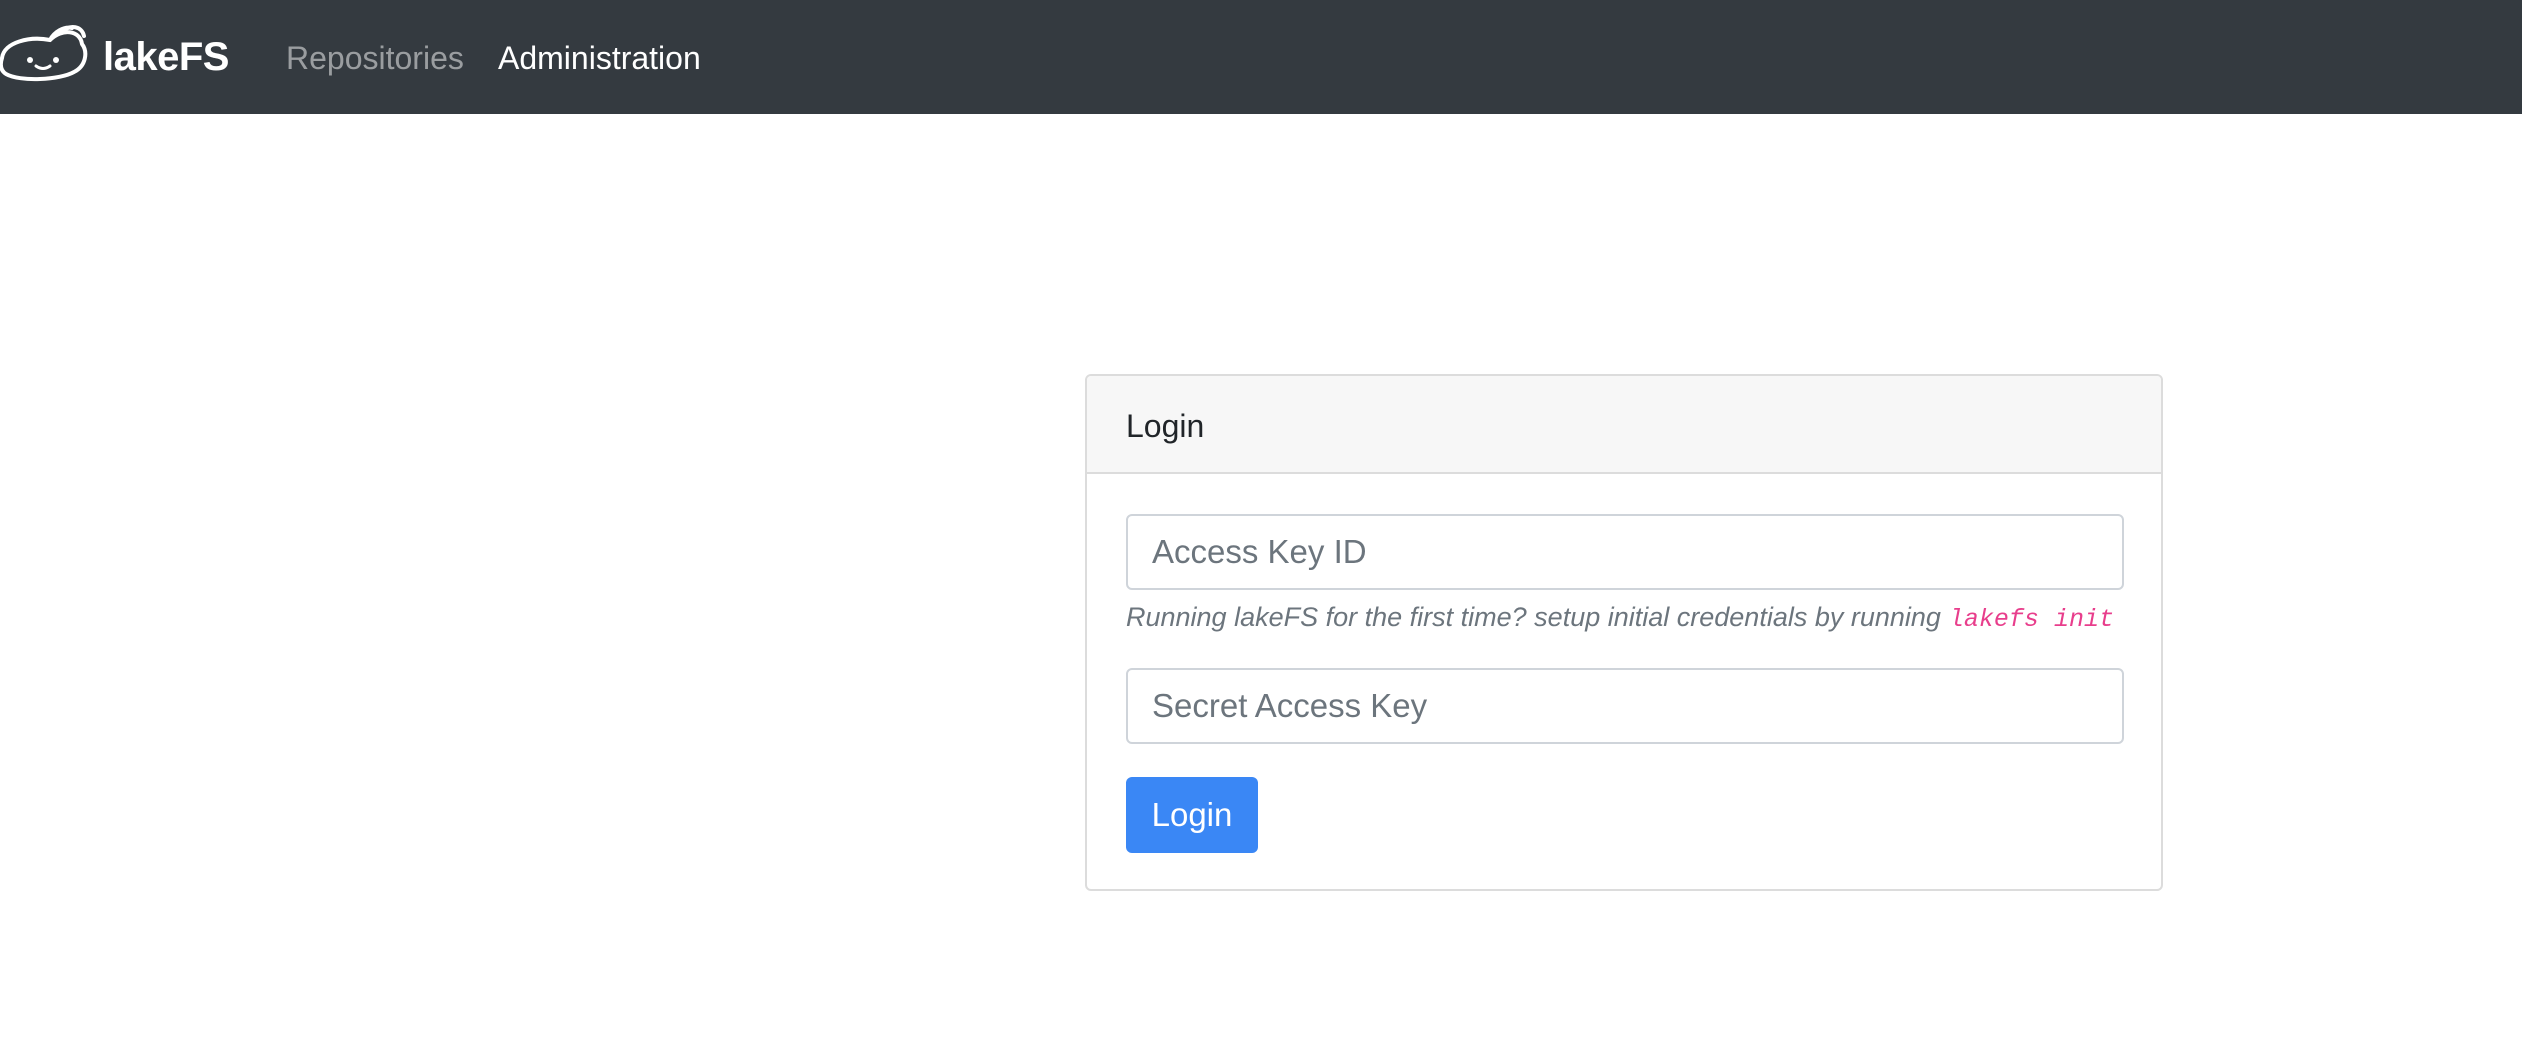 This screenshot has width=2522, height=1054. I want to click on access-key-id-input, so click(1625, 552).